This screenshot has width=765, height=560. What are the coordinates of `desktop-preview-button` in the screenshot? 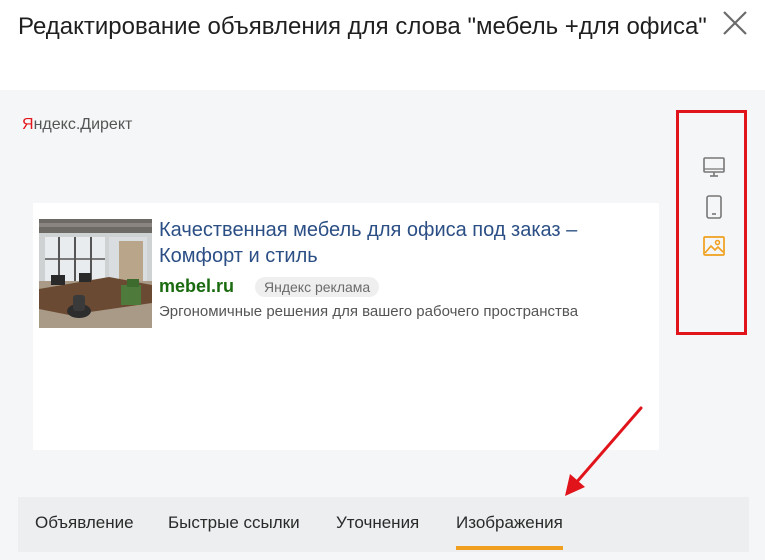 It's located at (714, 167).